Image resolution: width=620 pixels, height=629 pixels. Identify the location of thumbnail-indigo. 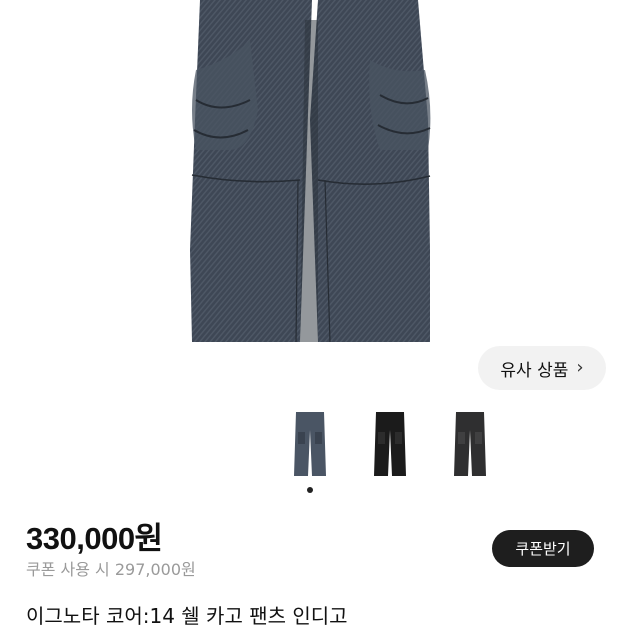
(310, 444).